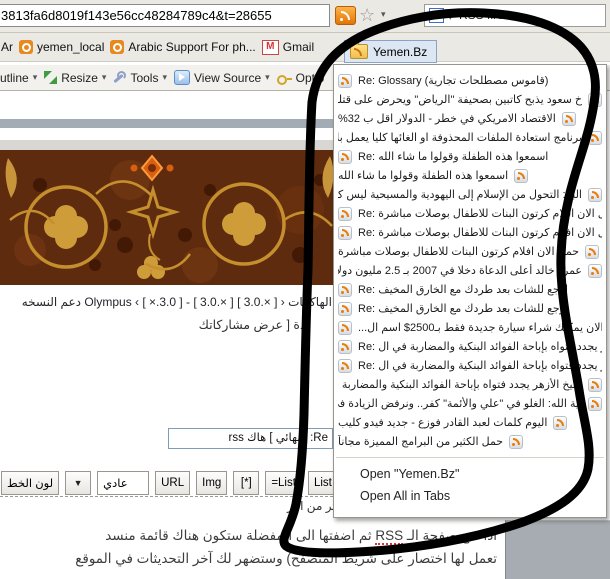 Image resolution: width=610 pixels, height=579 pixels. Describe the element at coordinates (463, 290) in the screenshot. I see `feed-item-title: Re: ارجع للشات بعد طردك مع الخارق المخيف` at that location.